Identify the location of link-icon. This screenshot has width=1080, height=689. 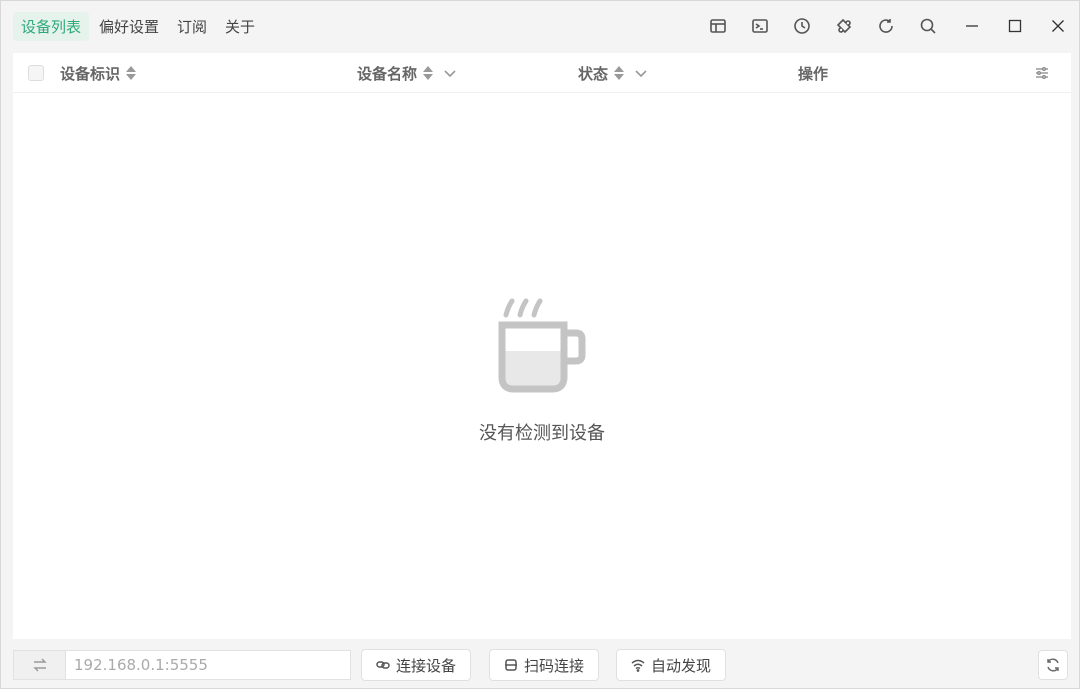
(383, 665).